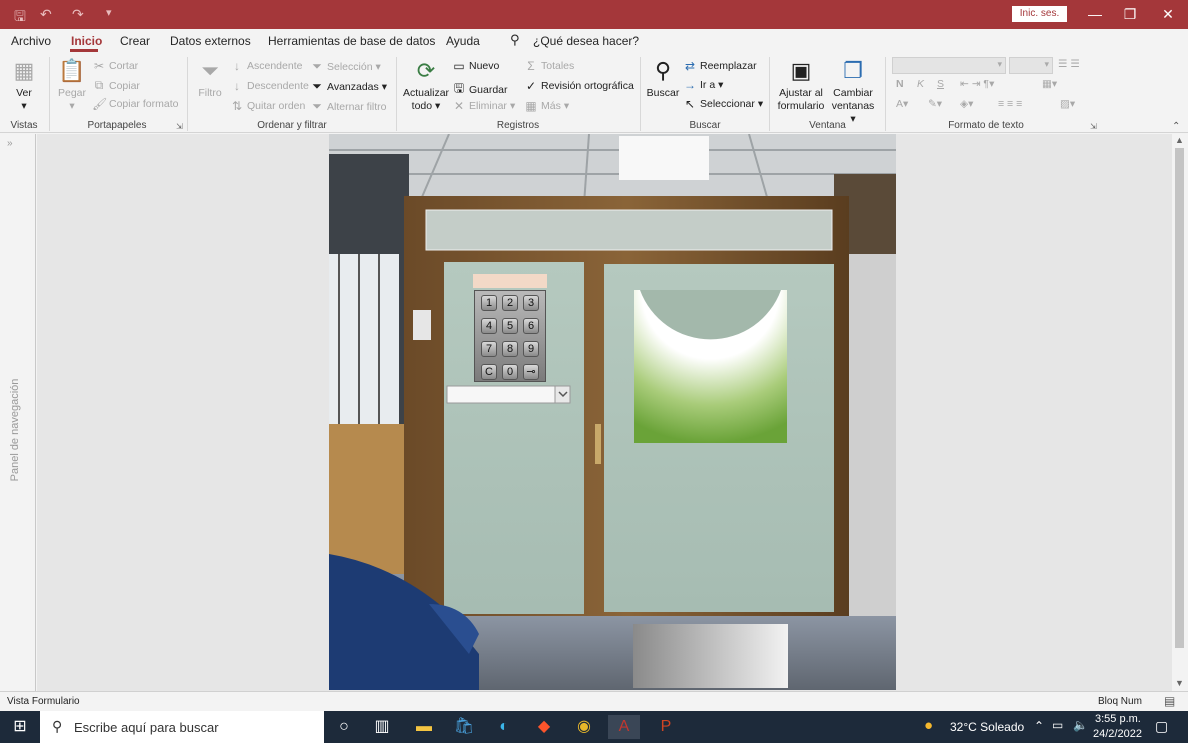 The height and width of the screenshot is (743, 1188). What do you see at coordinates (483, 106) in the screenshot?
I see `delete-button: ✕ Eliminar ▾` at bounding box center [483, 106].